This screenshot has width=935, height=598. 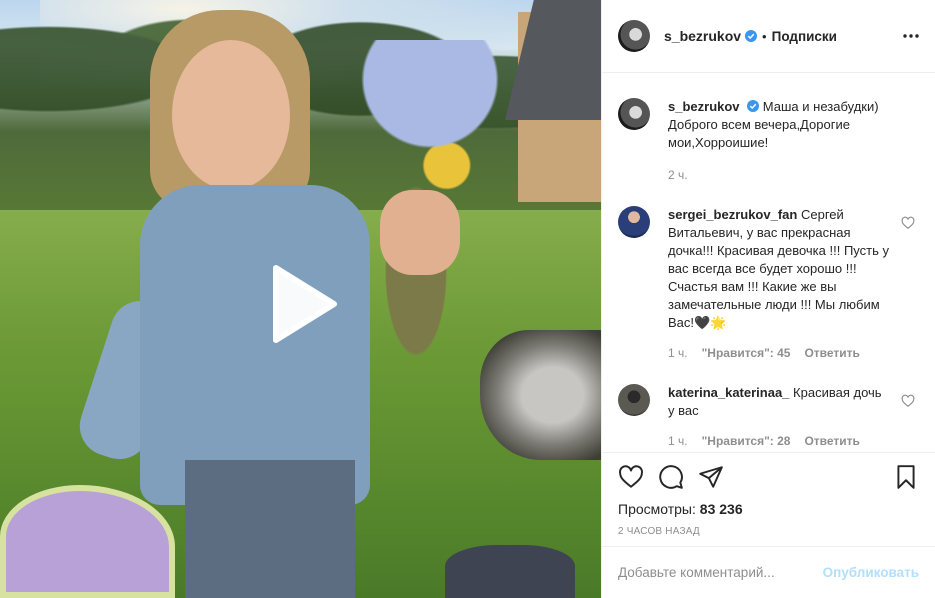 I want to click on views-value: 83 236, so click(x=721, y=509).